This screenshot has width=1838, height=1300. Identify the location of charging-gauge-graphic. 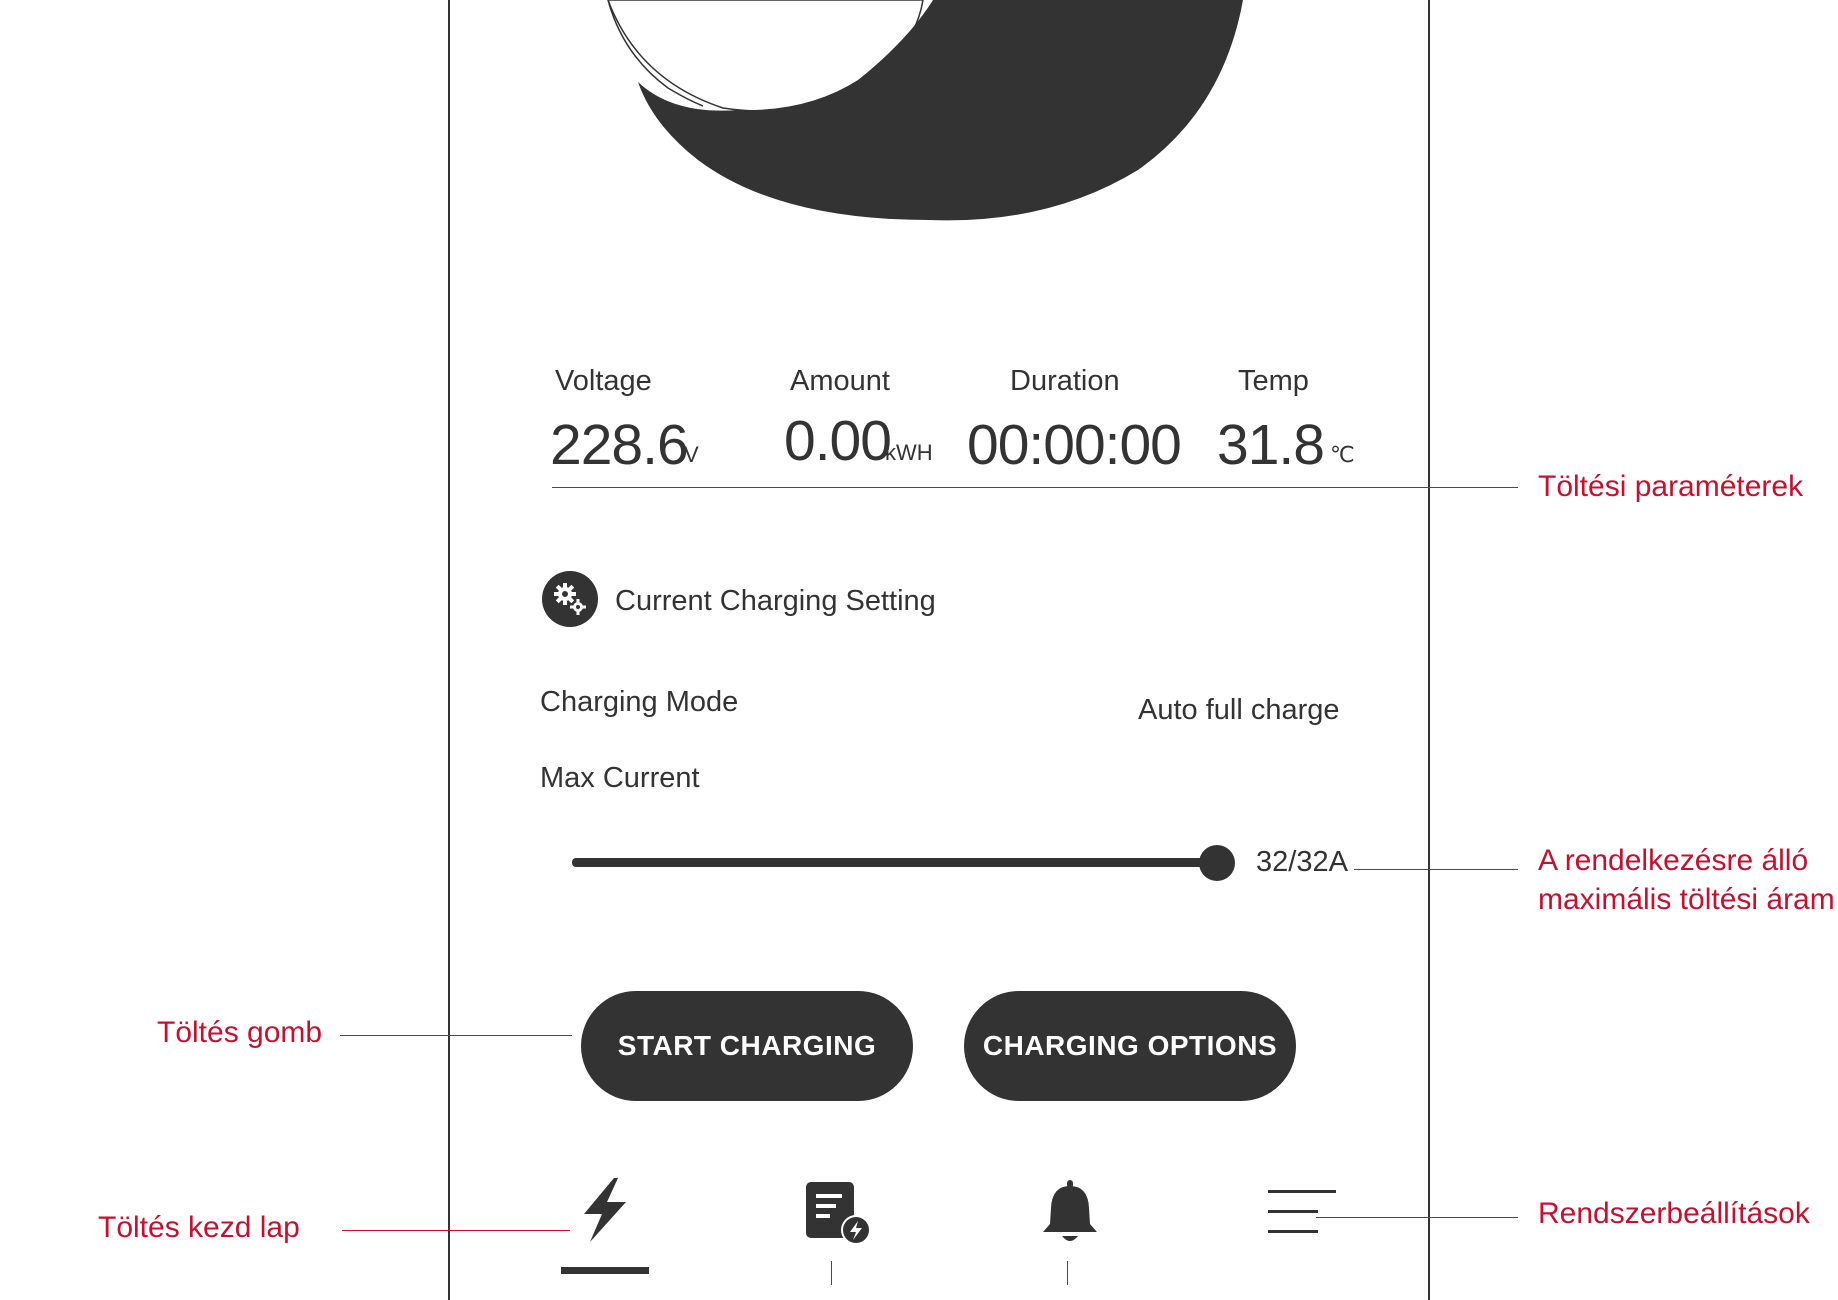
(925, 110).